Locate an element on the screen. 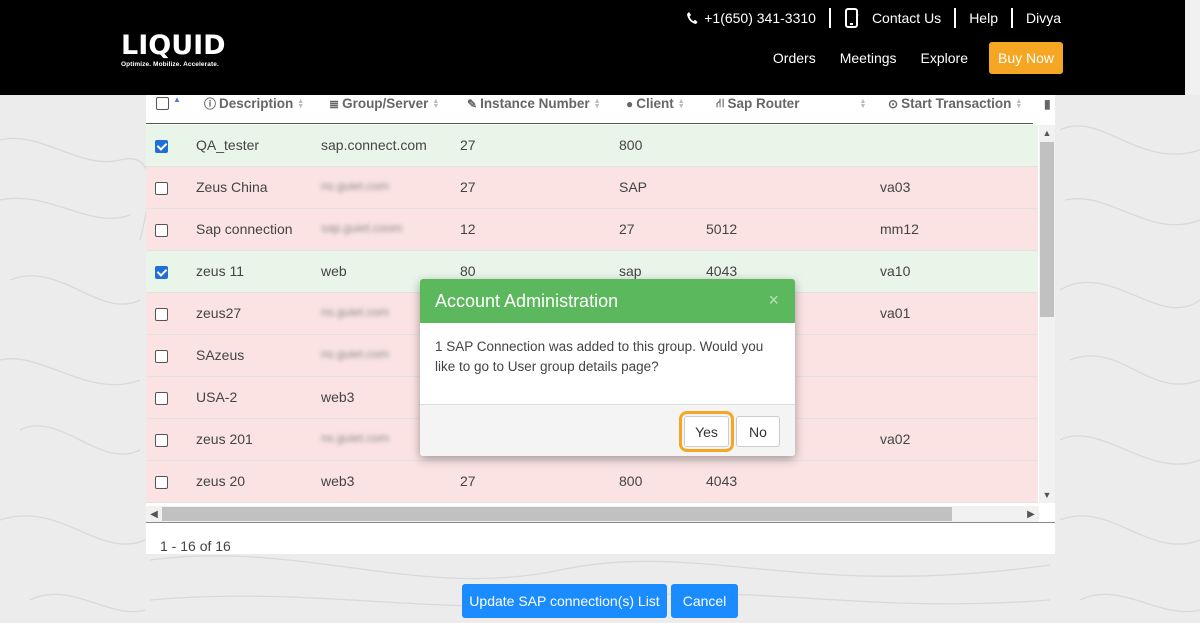 This screenshot has width=1200, height=623. phone-link: +1(650) 341-3310 is located at coordinates (751, 18).